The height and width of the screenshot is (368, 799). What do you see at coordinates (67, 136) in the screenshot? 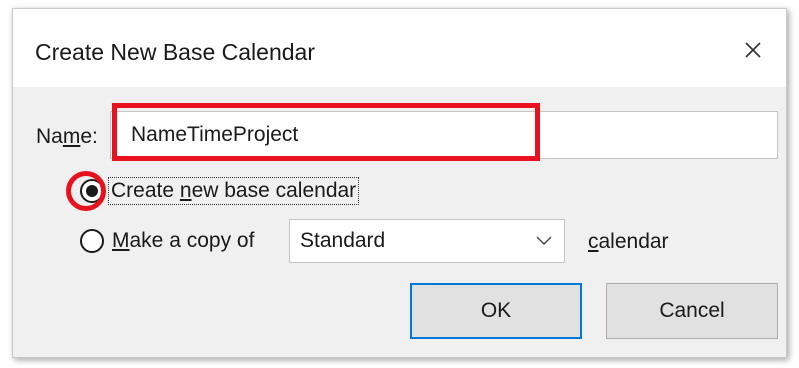
I see `name-label: Name:` at bounding box center [67, 136].